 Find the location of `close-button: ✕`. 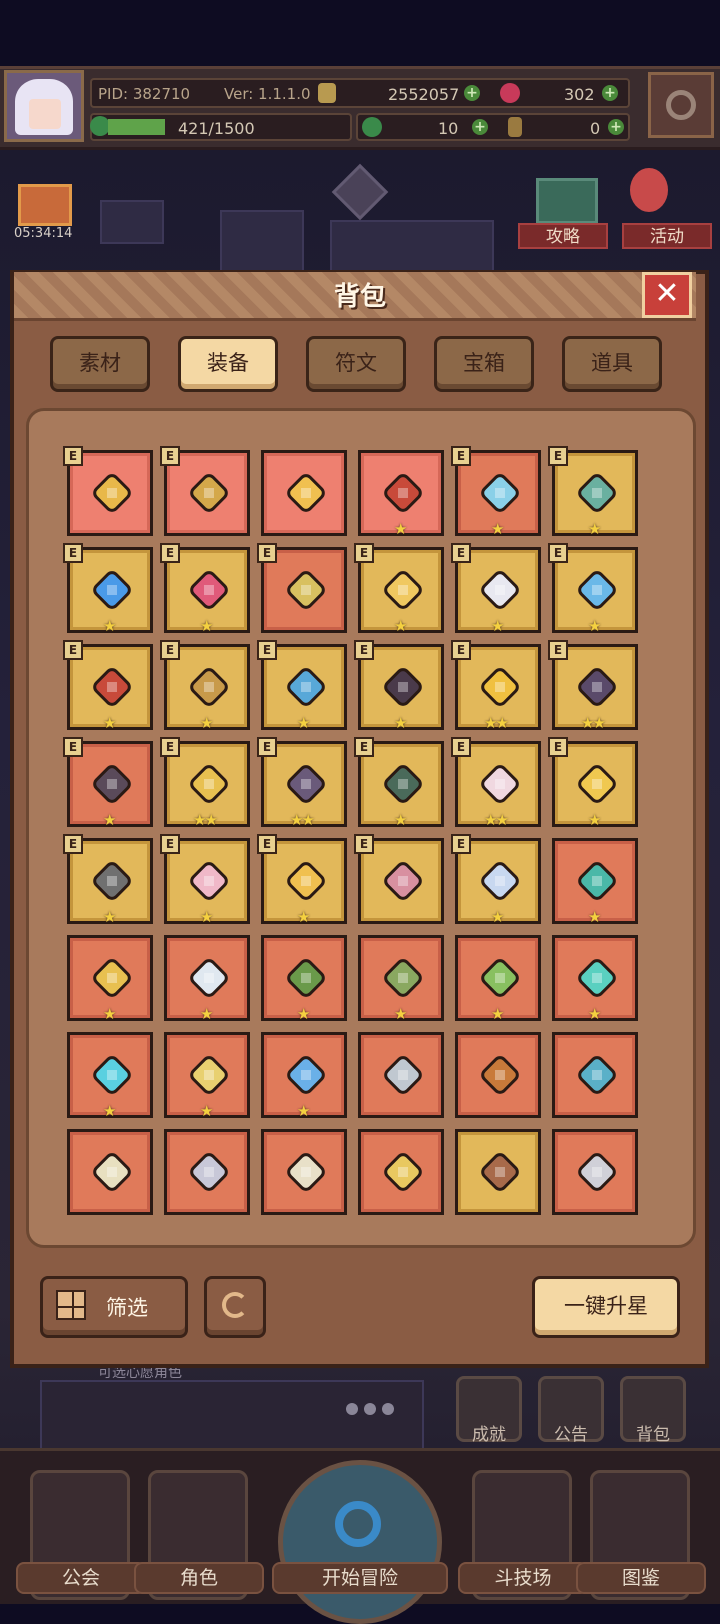

close-button: ✕ is located at coordinates (667, 295).